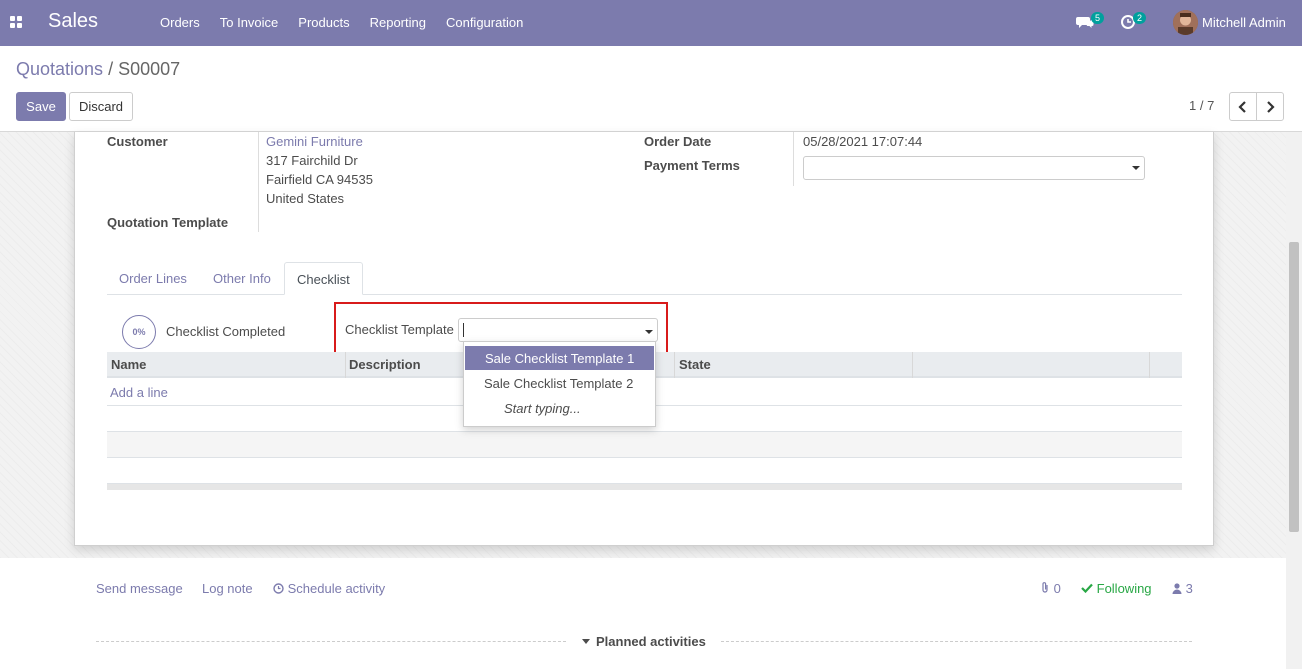 This screenshot has height=669, width=1302. I want to click on checklist-template-label: Checklist Template, so click(399, 329).